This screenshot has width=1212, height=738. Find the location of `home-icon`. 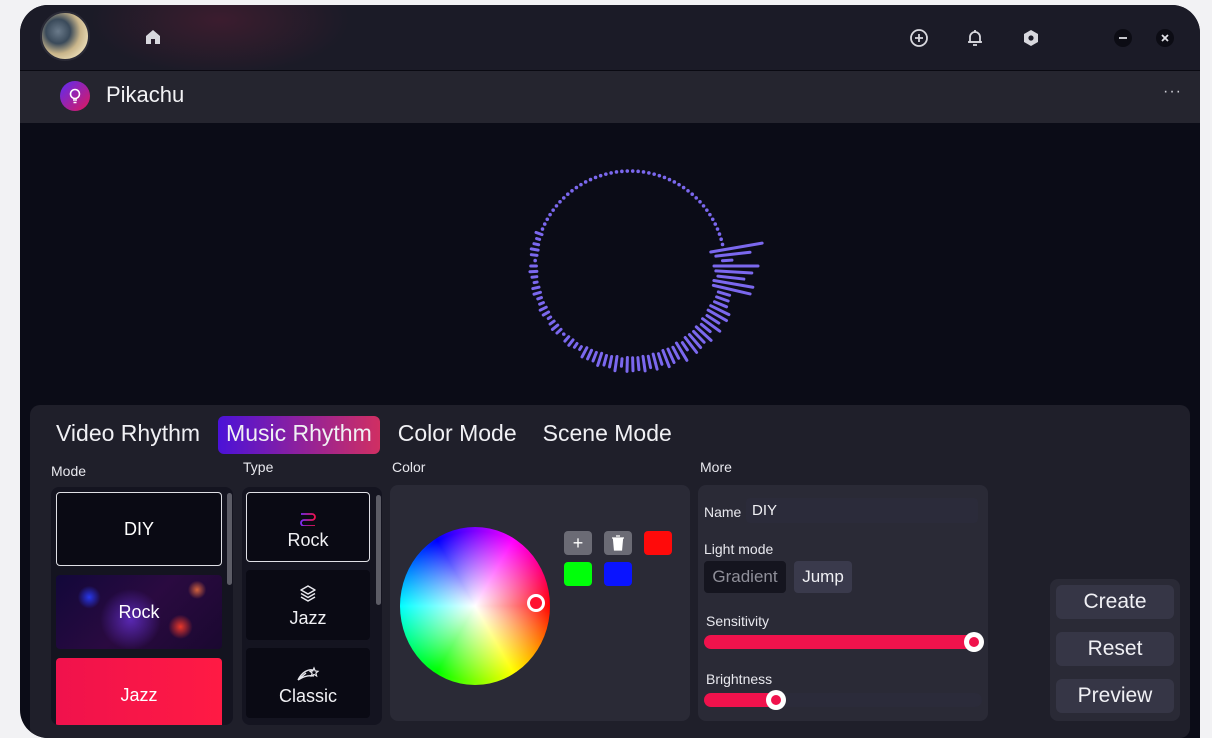

home-icon is located at coordinates (153, 37).